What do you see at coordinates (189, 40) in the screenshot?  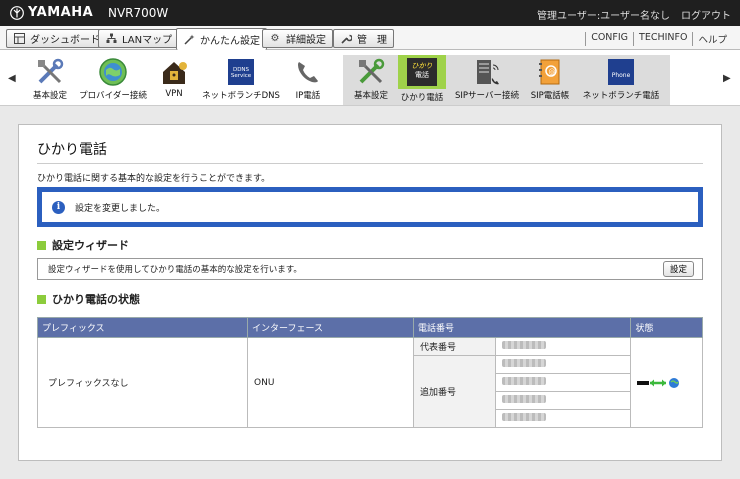 I see `wand-icon` at bounding box center [189, 40].